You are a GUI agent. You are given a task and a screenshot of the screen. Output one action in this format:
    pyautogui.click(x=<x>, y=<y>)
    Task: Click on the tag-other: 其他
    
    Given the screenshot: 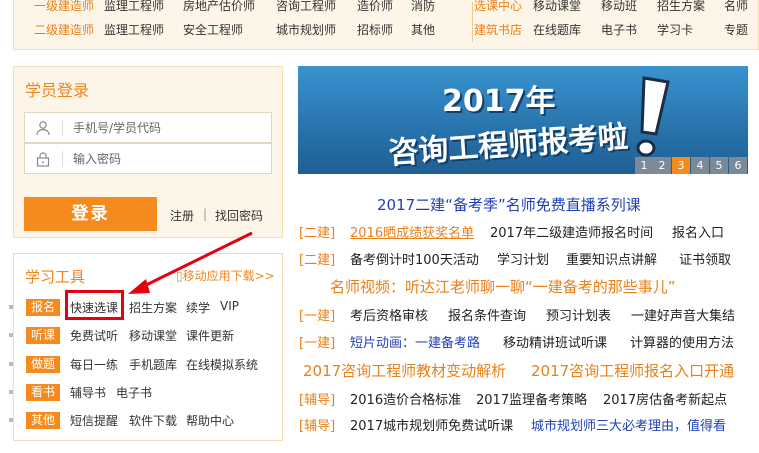 What is the action you would take?
    pyautogui.click(x=43, y=420)
    